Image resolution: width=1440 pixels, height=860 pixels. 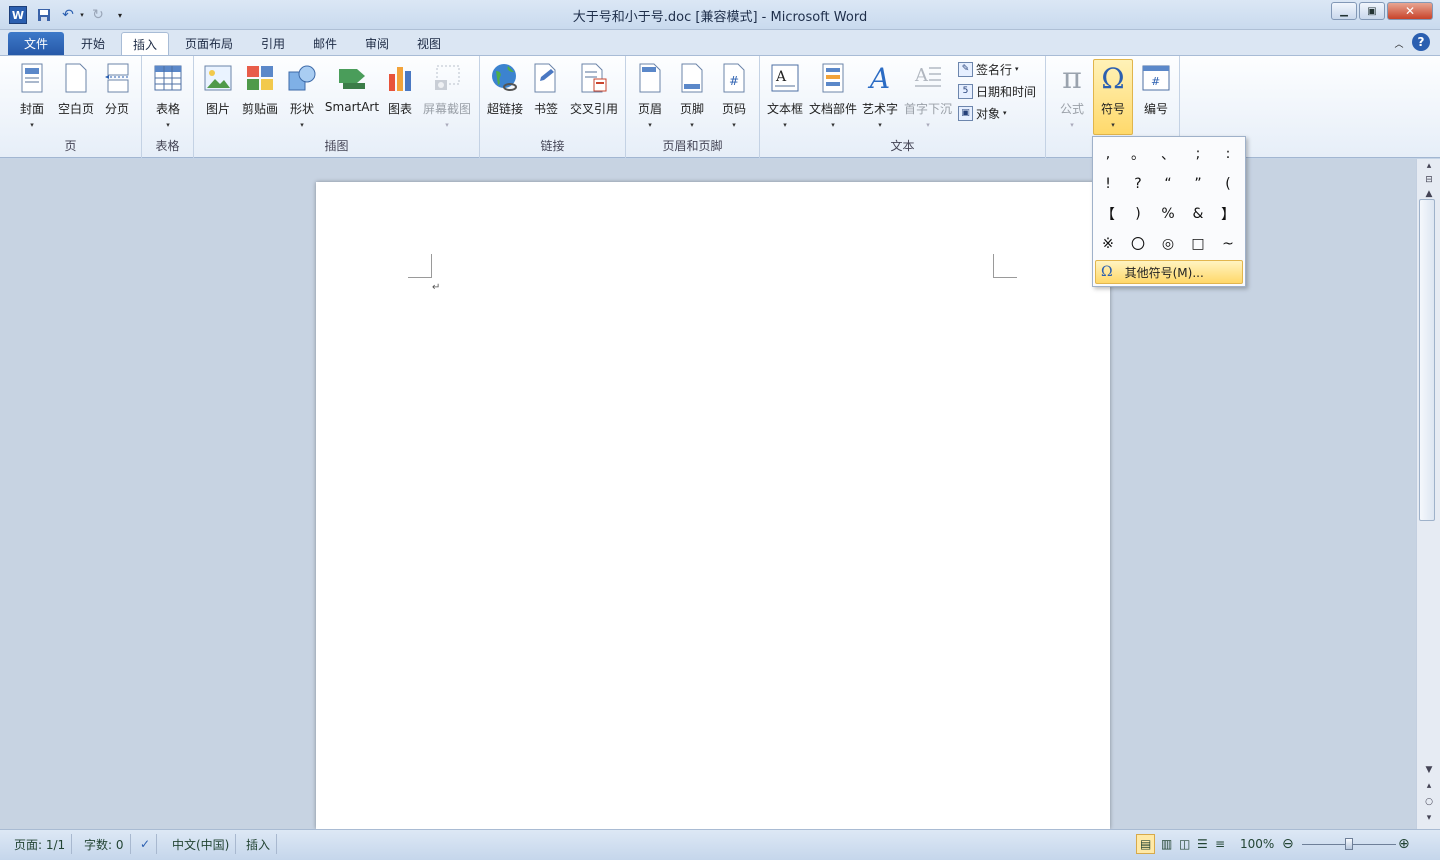 I want to click on previous-page-icon: ▴, so click(x=1429, y=786).